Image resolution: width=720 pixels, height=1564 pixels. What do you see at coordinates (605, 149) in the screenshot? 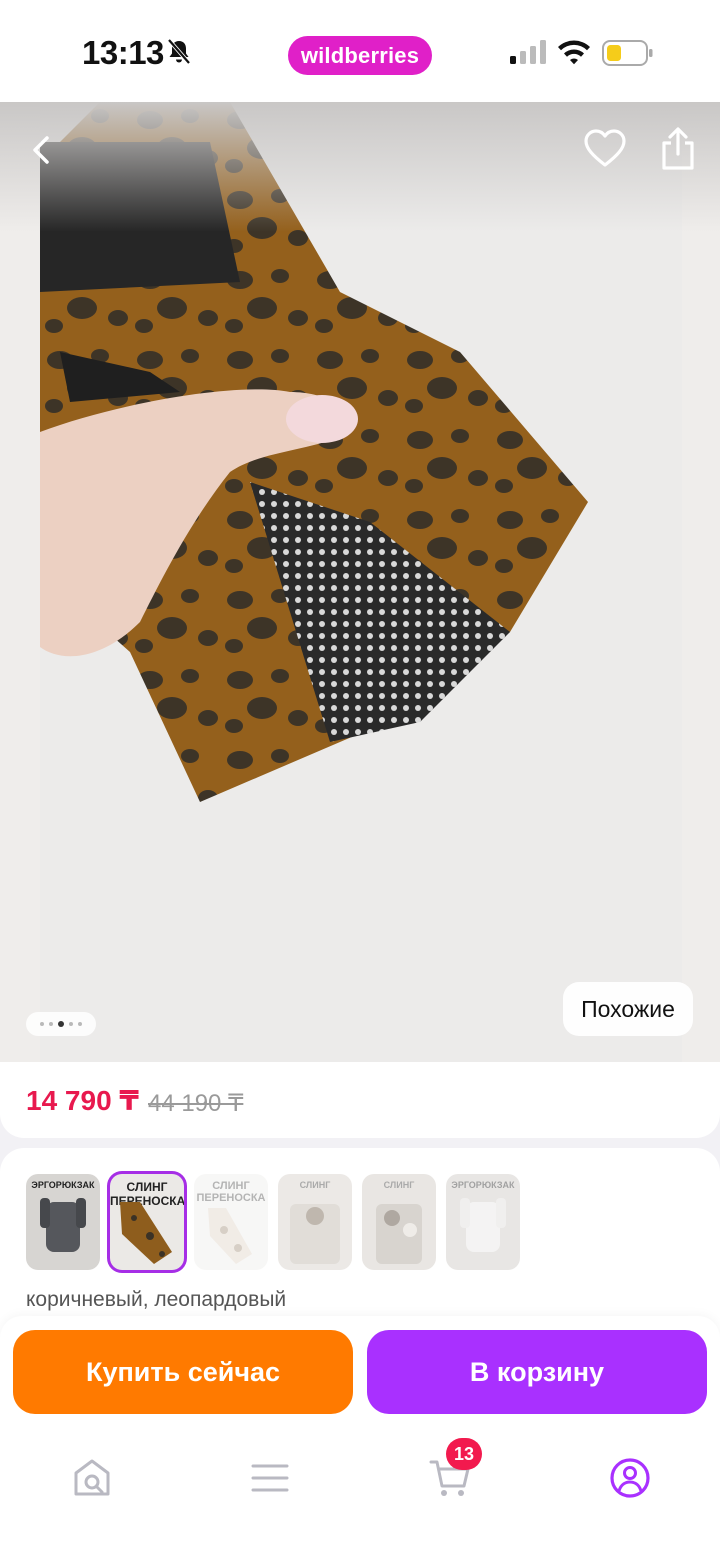
I see `heart-icon` at bounding box center [605, 149].